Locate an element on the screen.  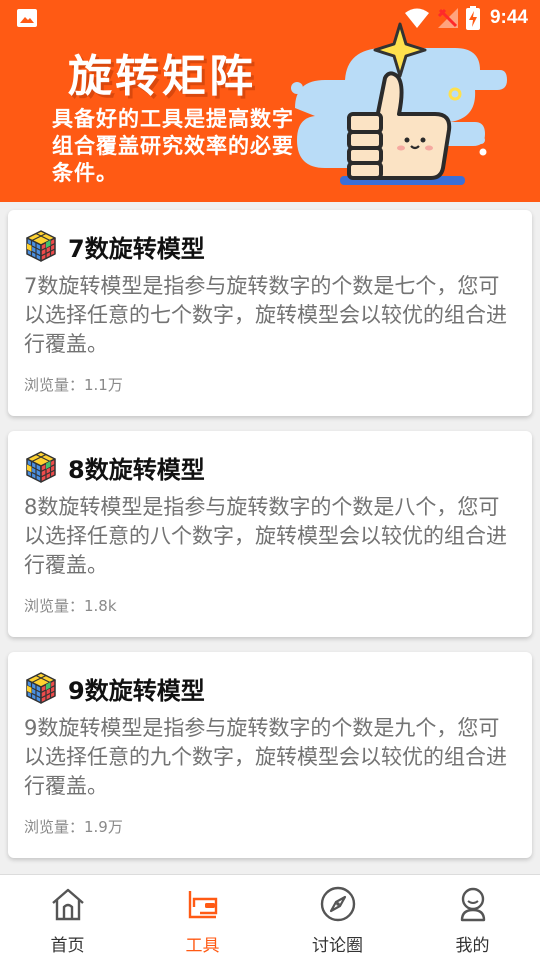
header-subtitle: 具备好的工具是提高数字组合覆盖研究效率的必要条件。 is located at coordinates (173, 146).